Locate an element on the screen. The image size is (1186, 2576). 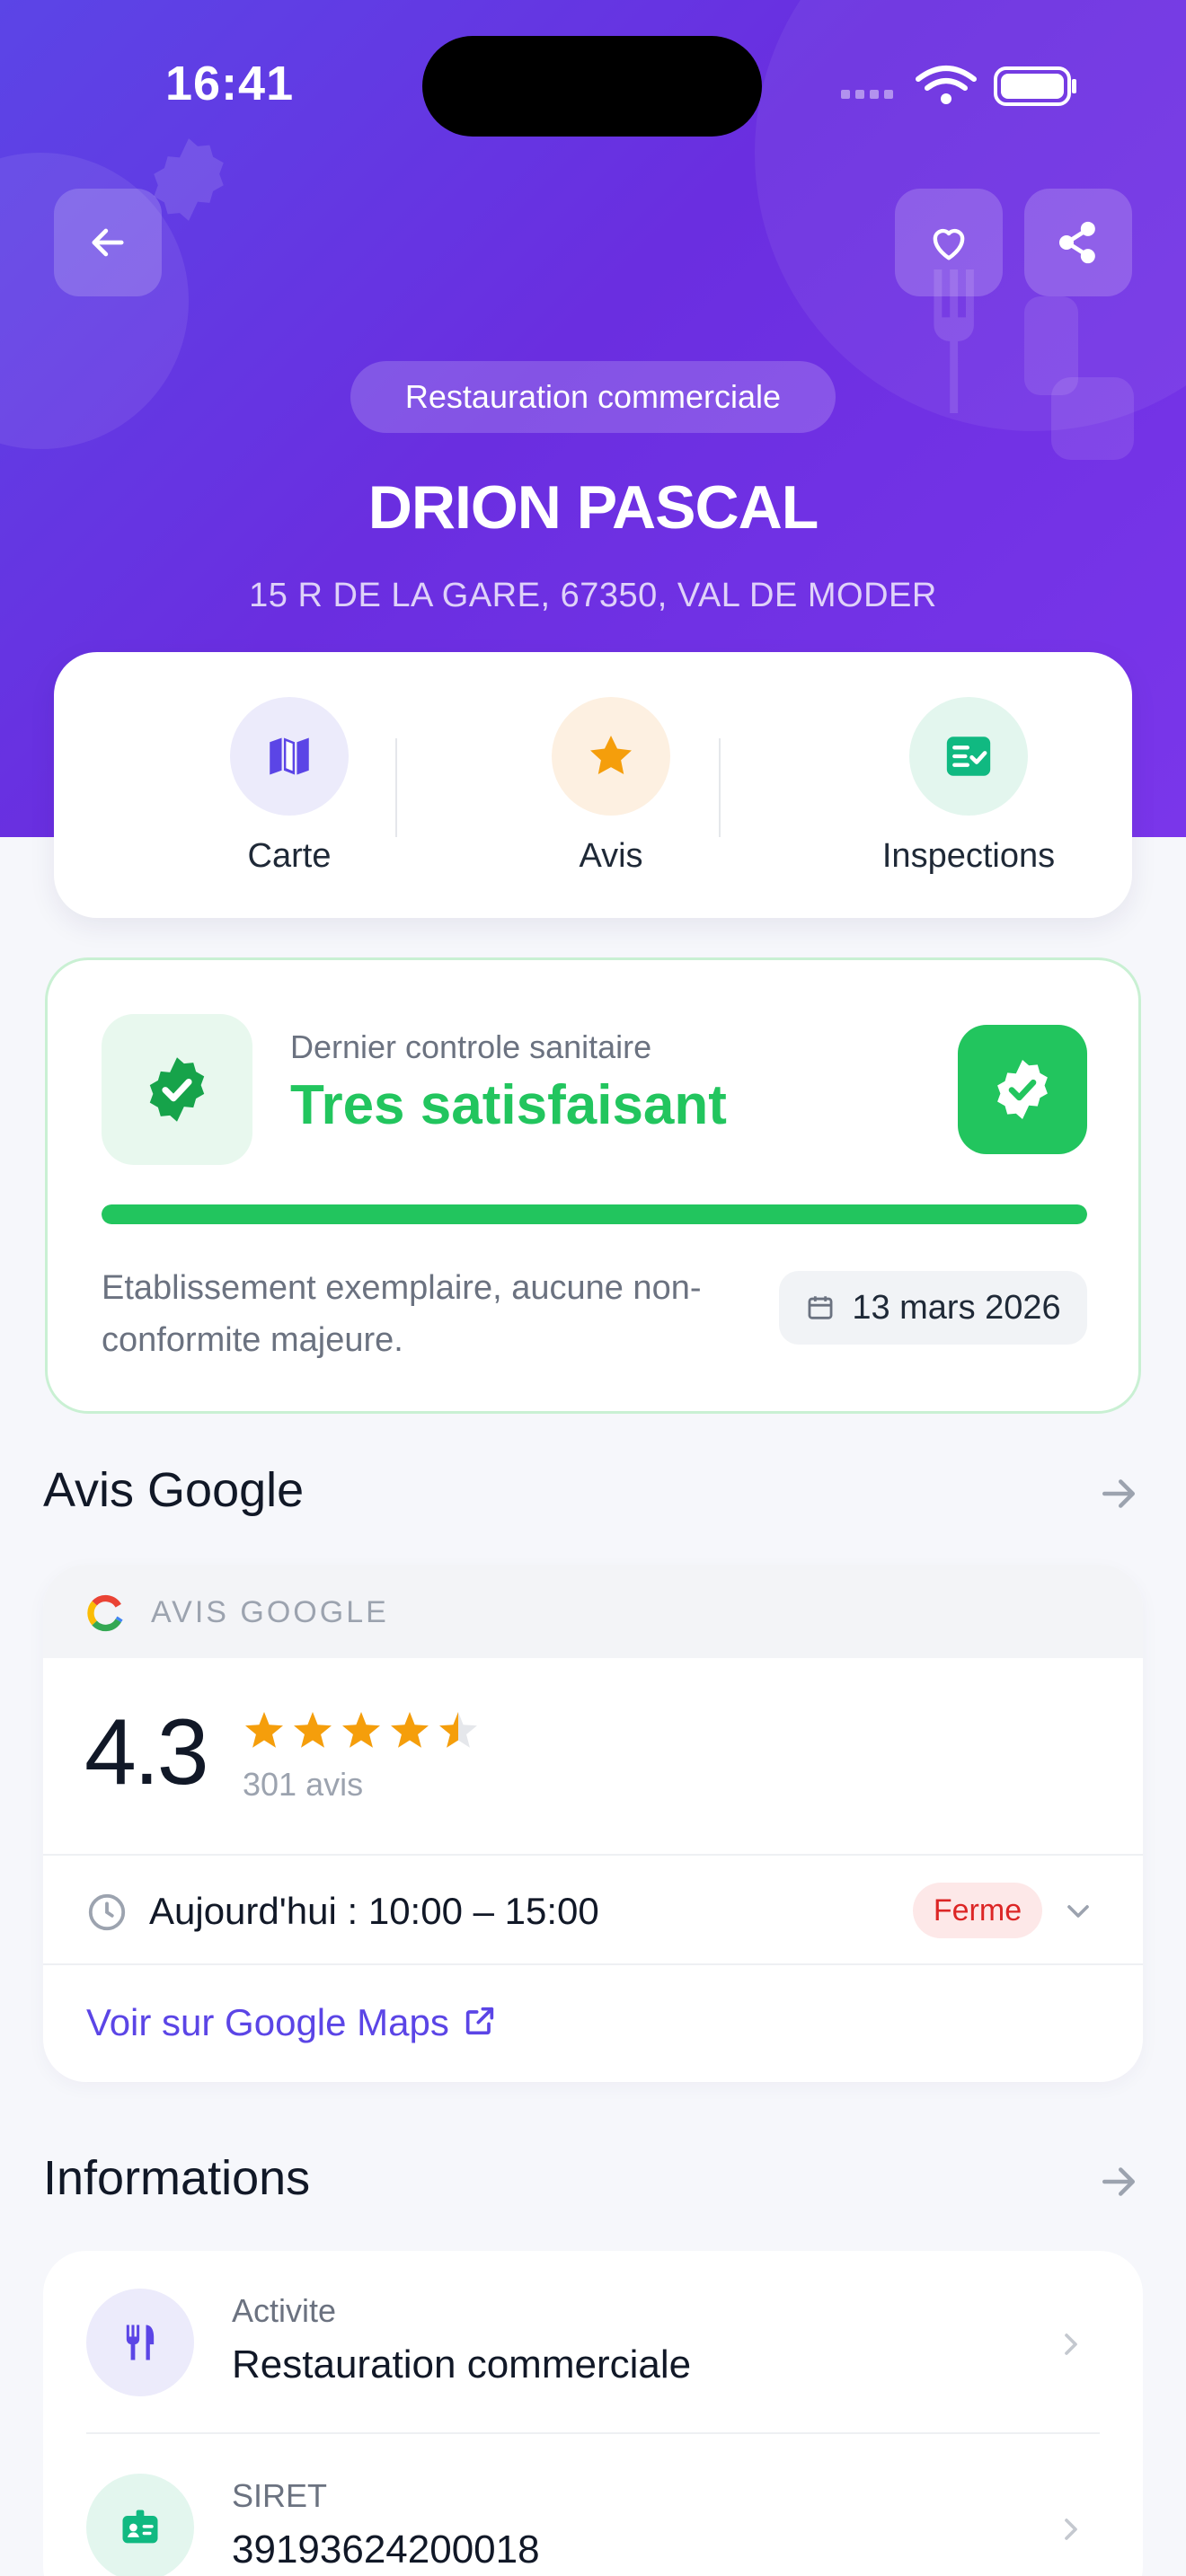
info-label: SIRET is located at coordinates (280, 2495).